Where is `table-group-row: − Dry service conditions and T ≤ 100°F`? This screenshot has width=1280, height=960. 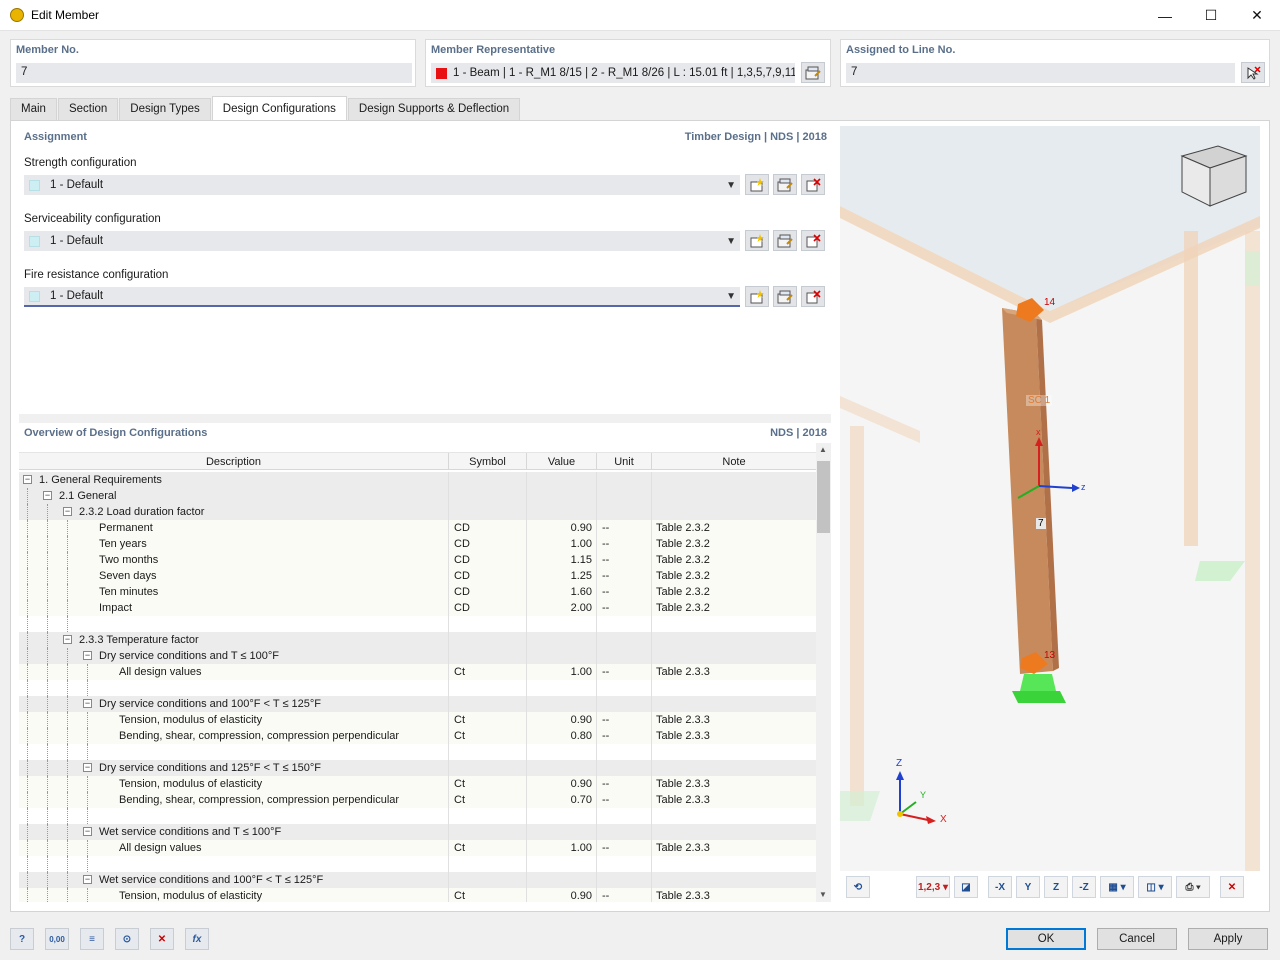
table-group-row: − Dry service conditions and T ≤ 100°F is located at coordinates (417, 656).